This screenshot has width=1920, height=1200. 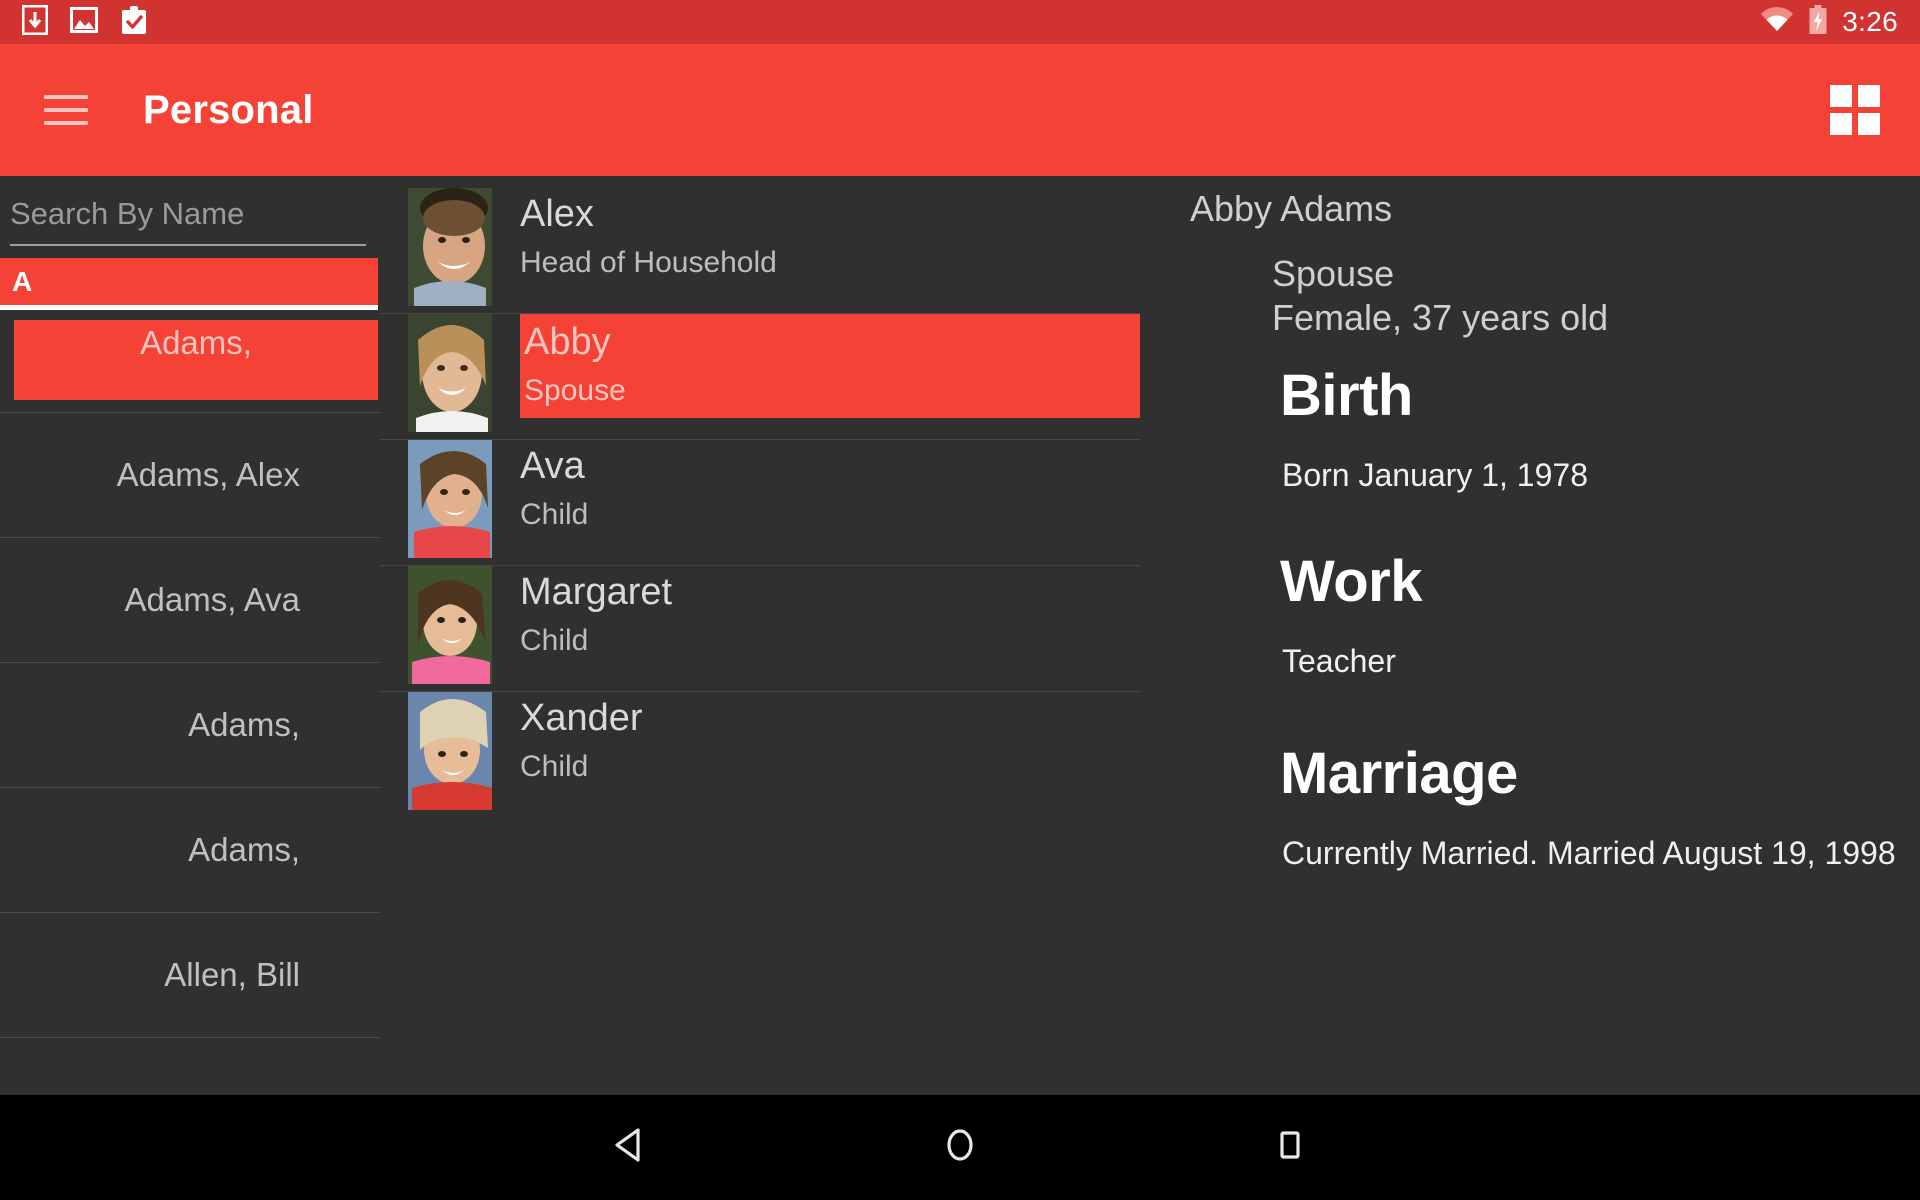 I want to click on status-bar-notification-icons, so click(x=84, y=22).